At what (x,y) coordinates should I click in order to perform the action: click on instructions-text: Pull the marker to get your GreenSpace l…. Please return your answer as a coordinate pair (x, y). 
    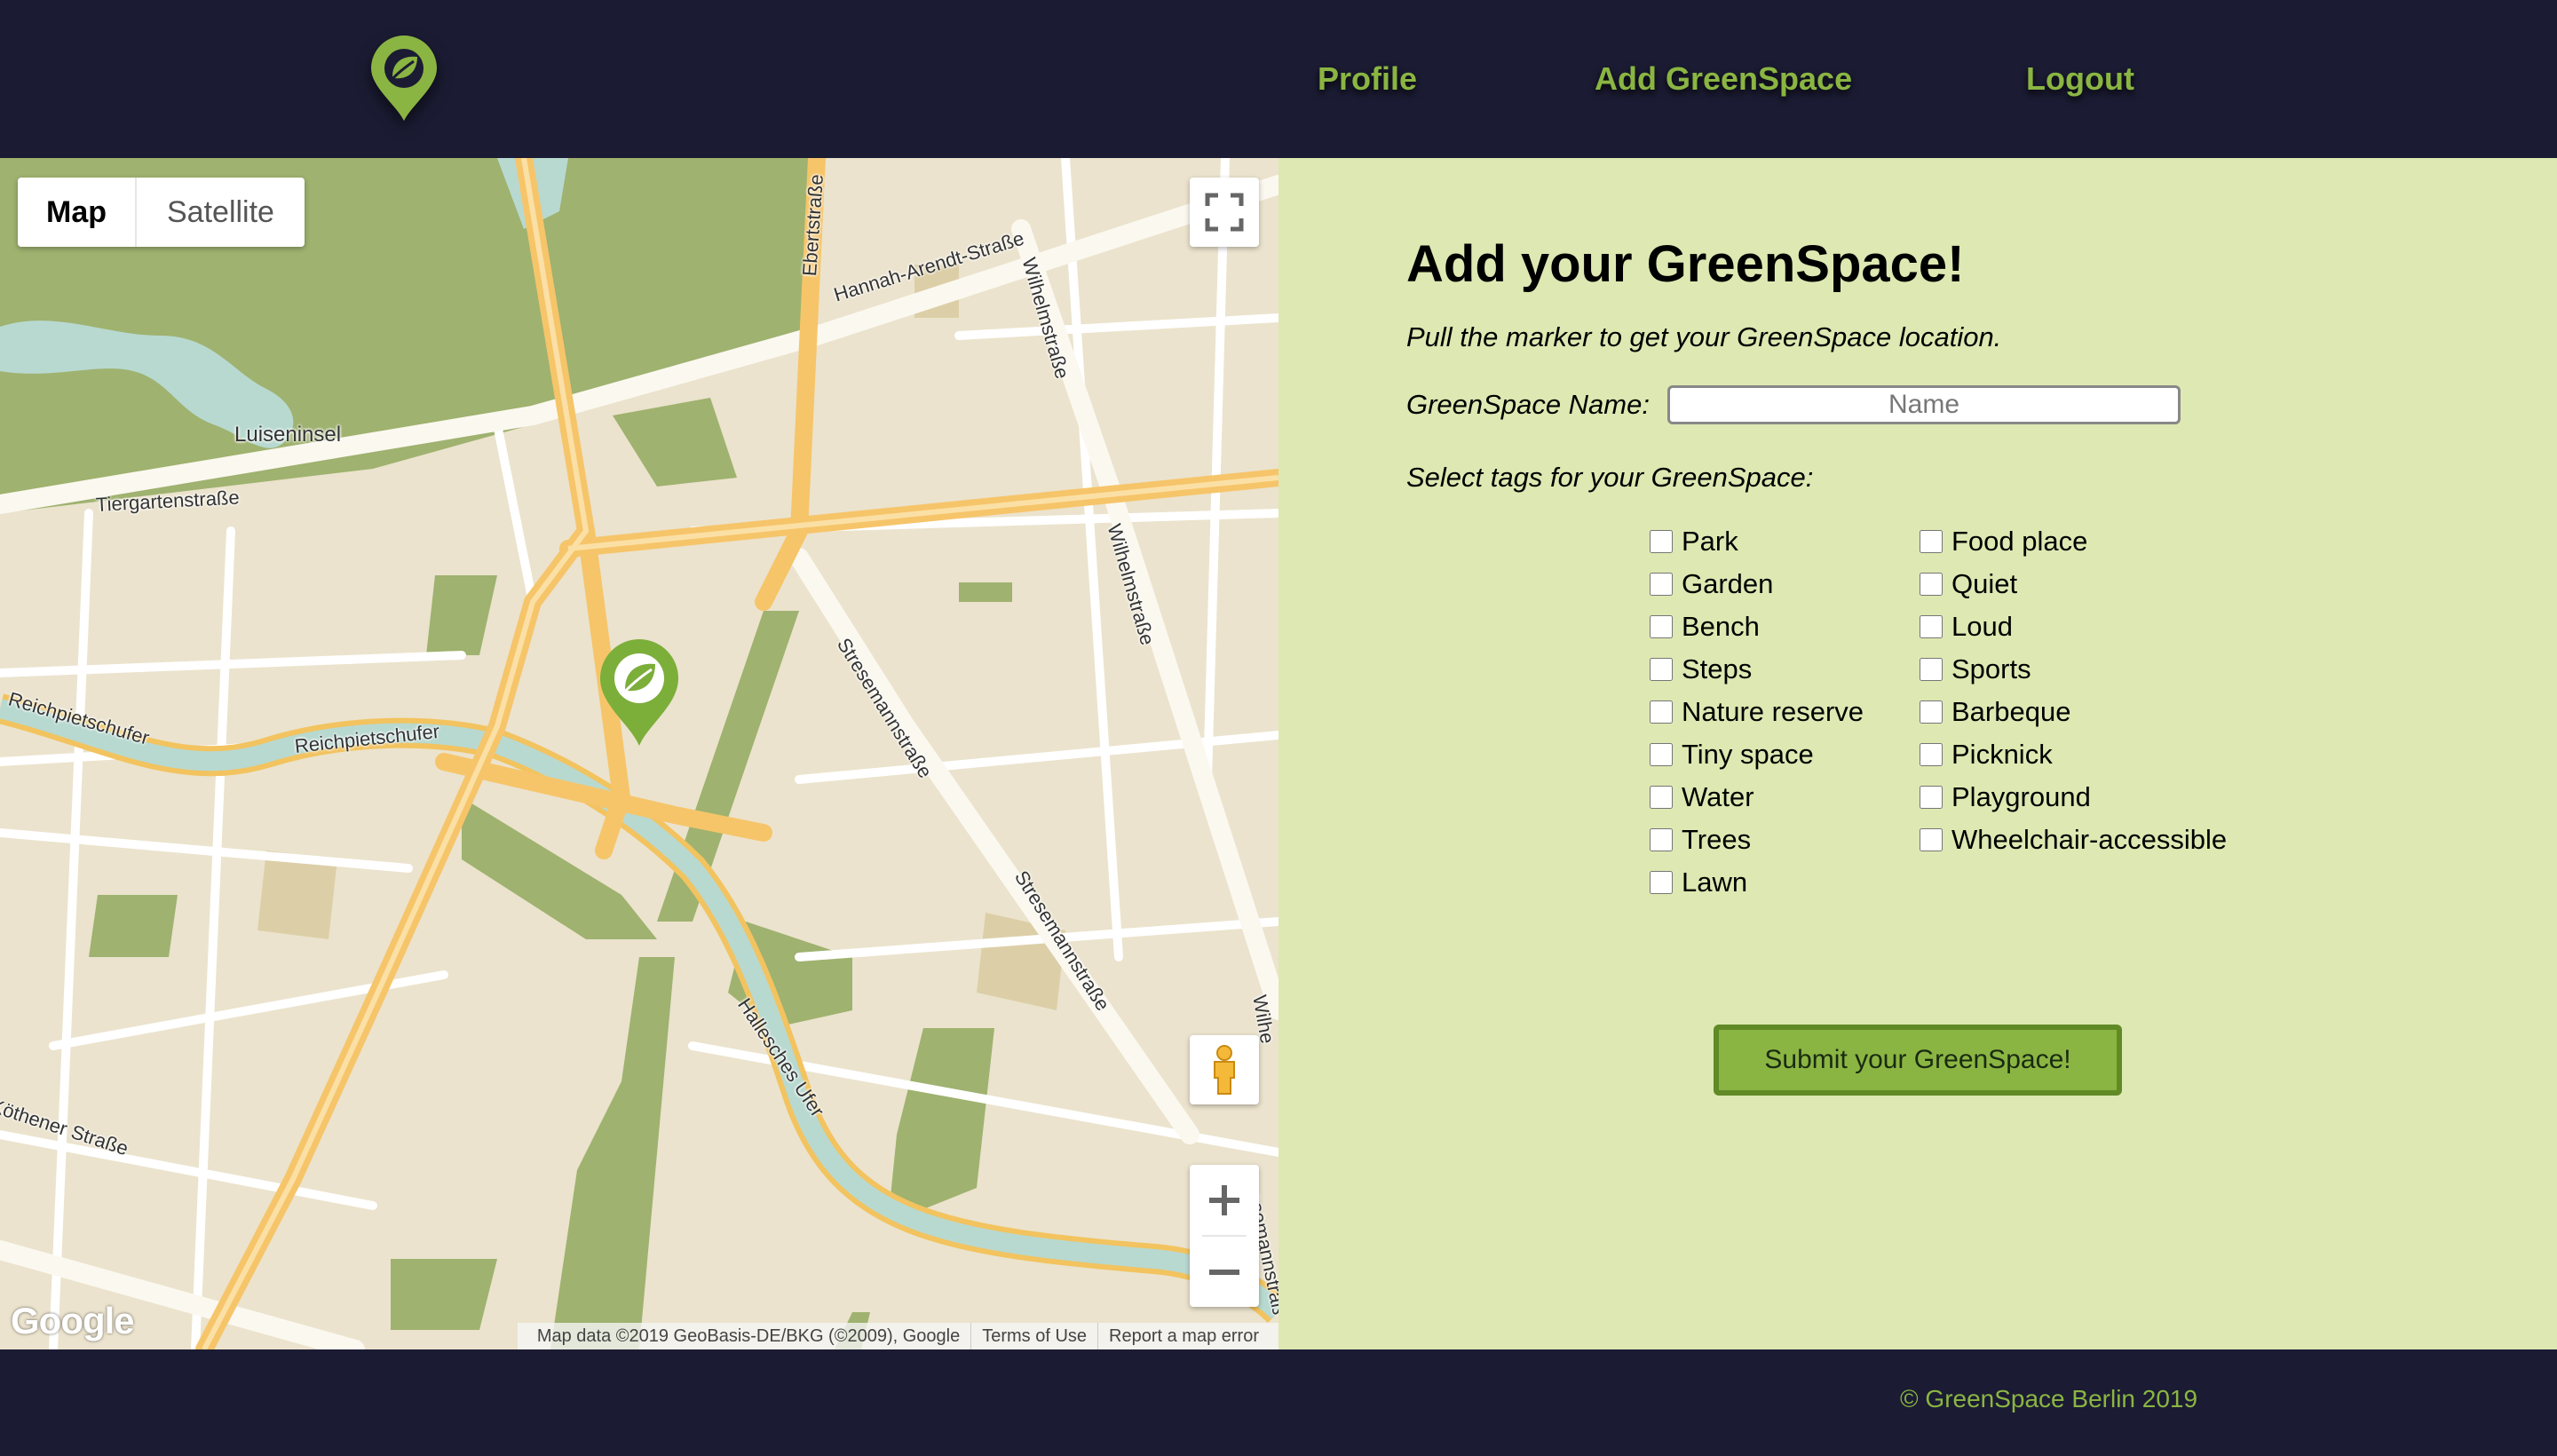
    Looking at the image, I should click on (1704, 336).